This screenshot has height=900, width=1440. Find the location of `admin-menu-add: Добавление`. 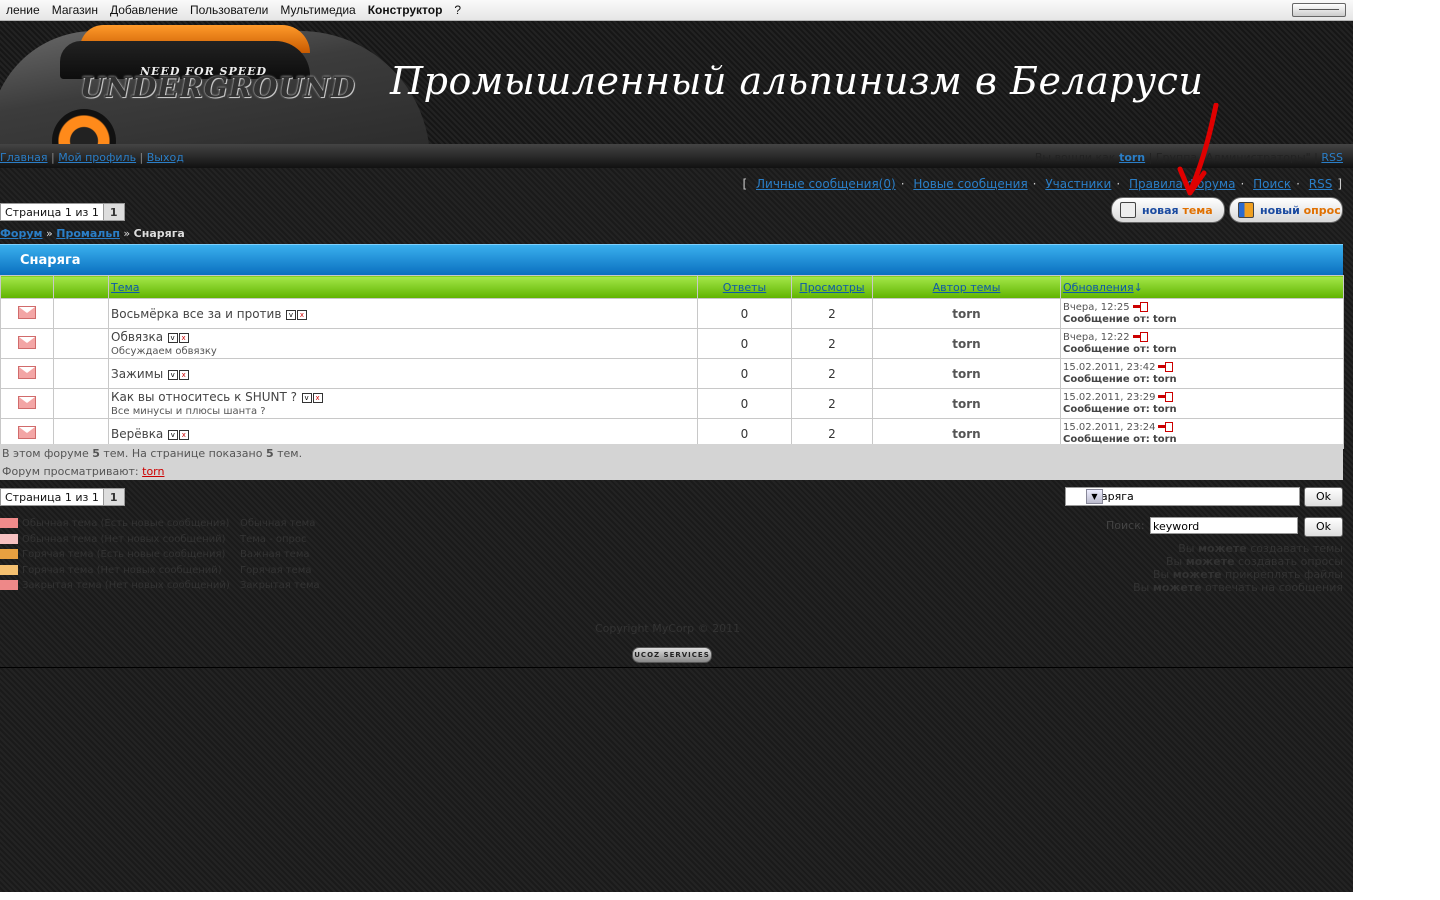

admin-menu-add: Добавление is located at coordinates (144, 10).